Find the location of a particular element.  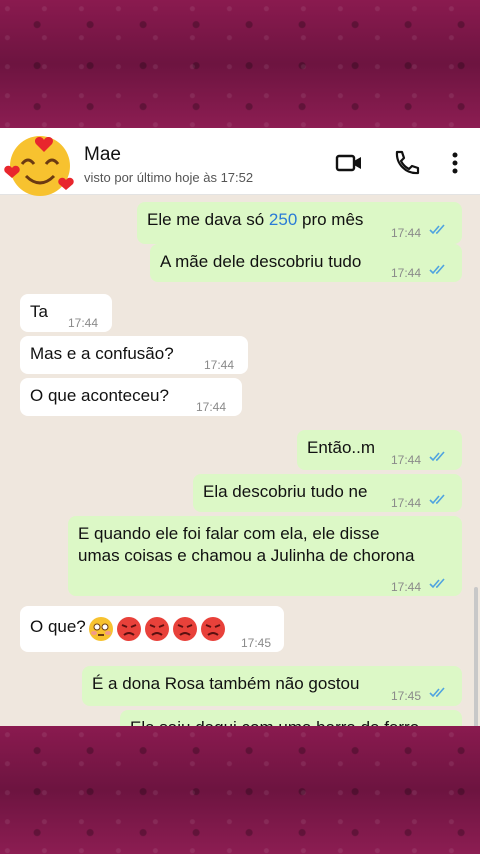

background-band-bottom is located at coordinates (240, 790).